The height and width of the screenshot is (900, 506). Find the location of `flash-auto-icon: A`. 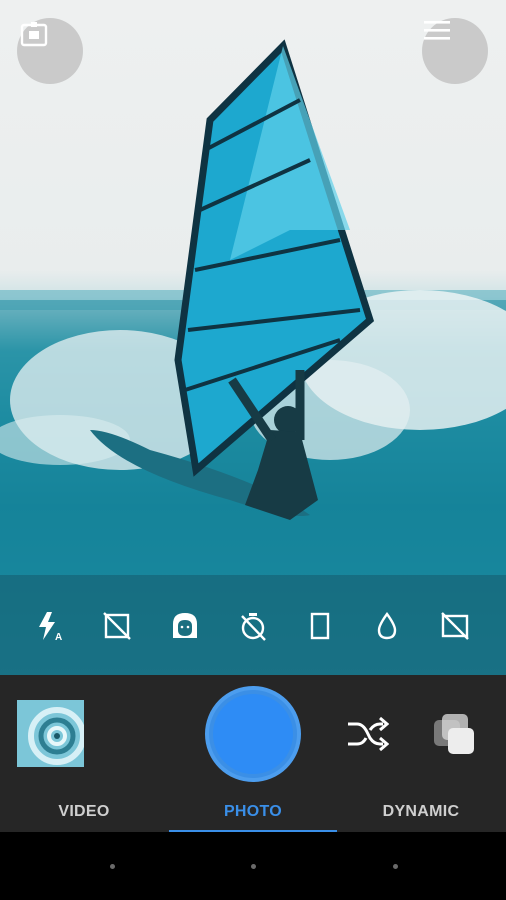

flash-auto-icon: A is located at coordinates (50, 627).